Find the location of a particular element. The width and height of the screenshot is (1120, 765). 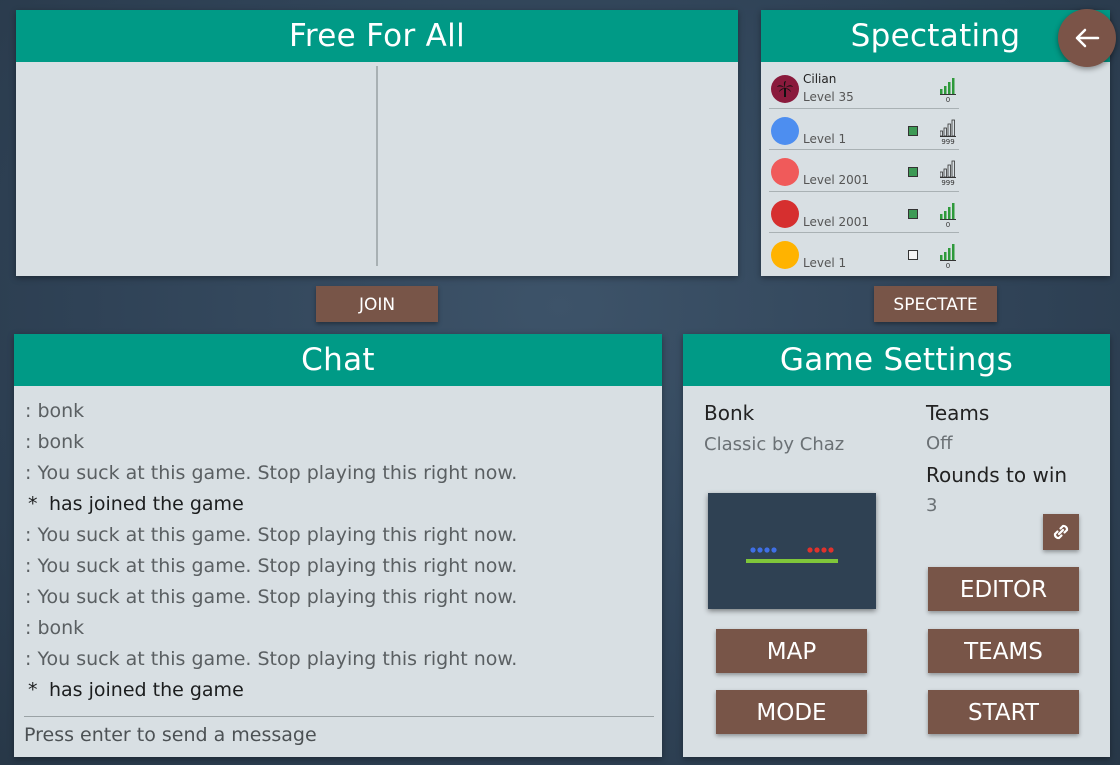

map-thumbnail is located at coordinates (792, 555).